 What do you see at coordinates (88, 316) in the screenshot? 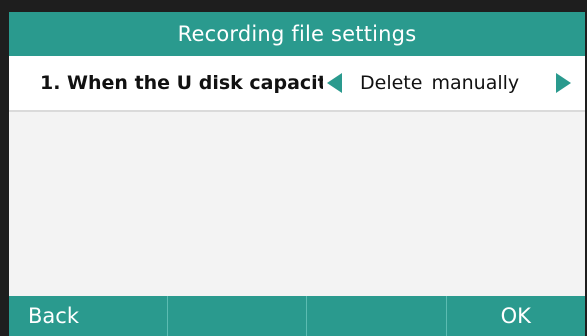
I see `back-button: Back` at bounding box center [88, 316].